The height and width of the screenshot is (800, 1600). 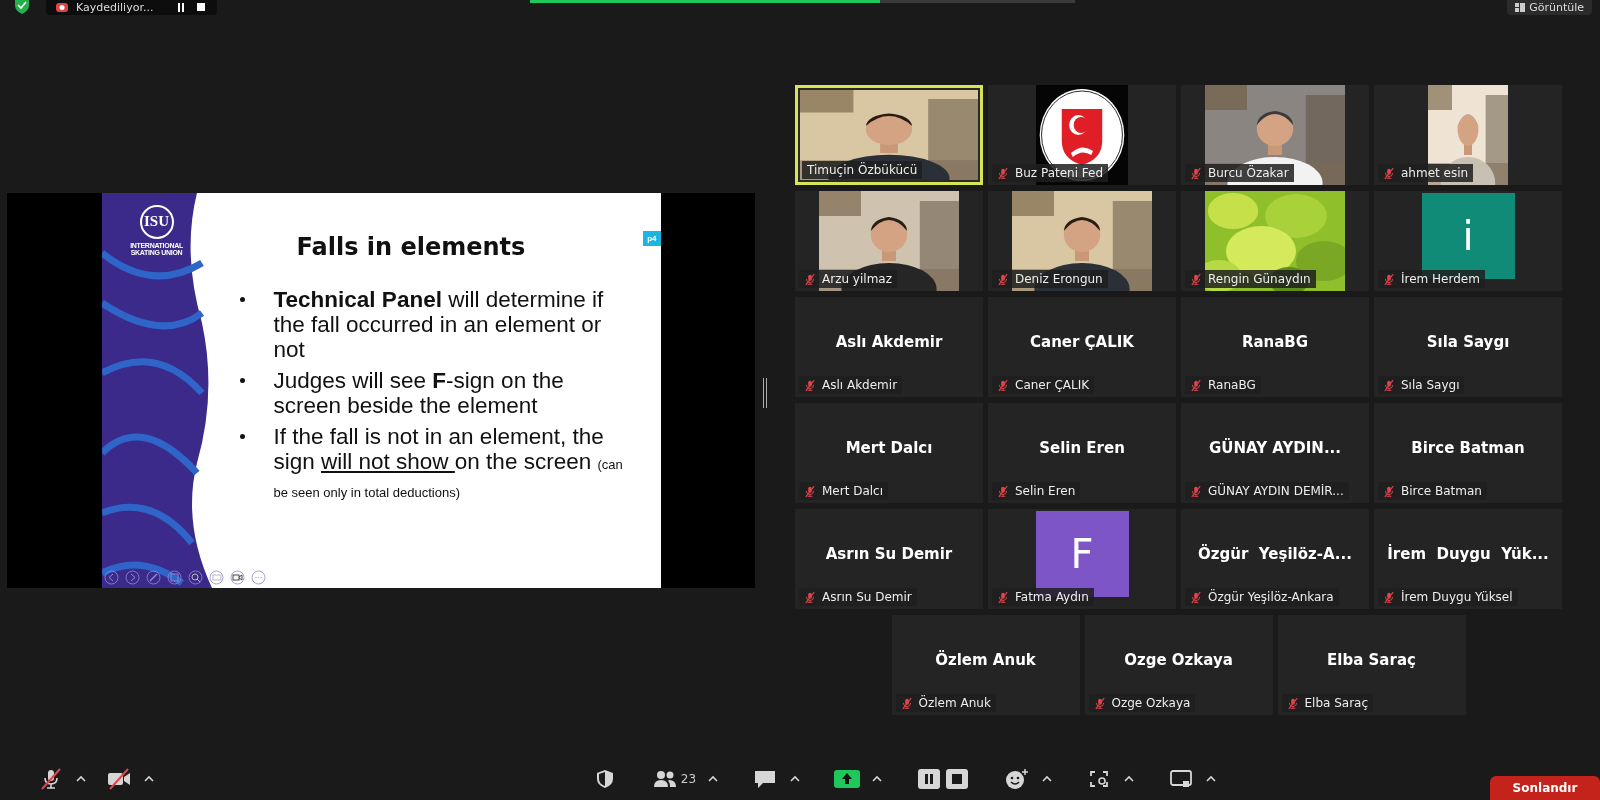 What do you see at coordinates (1435, 173) in the screenshot?
I see `participant-name: ahmet esin` at bounding box center [1435, 173].